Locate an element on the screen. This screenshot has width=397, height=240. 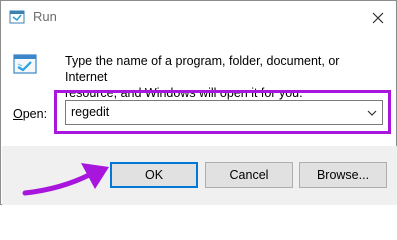
cancel-button: Cancel is located at coordinates (249, 175).